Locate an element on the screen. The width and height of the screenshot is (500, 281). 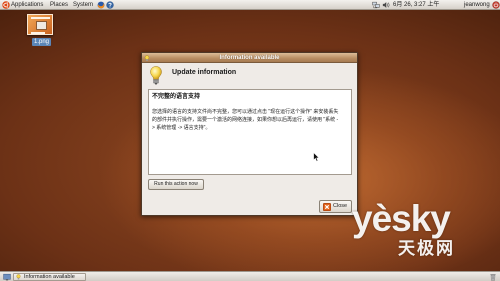
menu-applications: Applications is located at coordinates (27, 5).